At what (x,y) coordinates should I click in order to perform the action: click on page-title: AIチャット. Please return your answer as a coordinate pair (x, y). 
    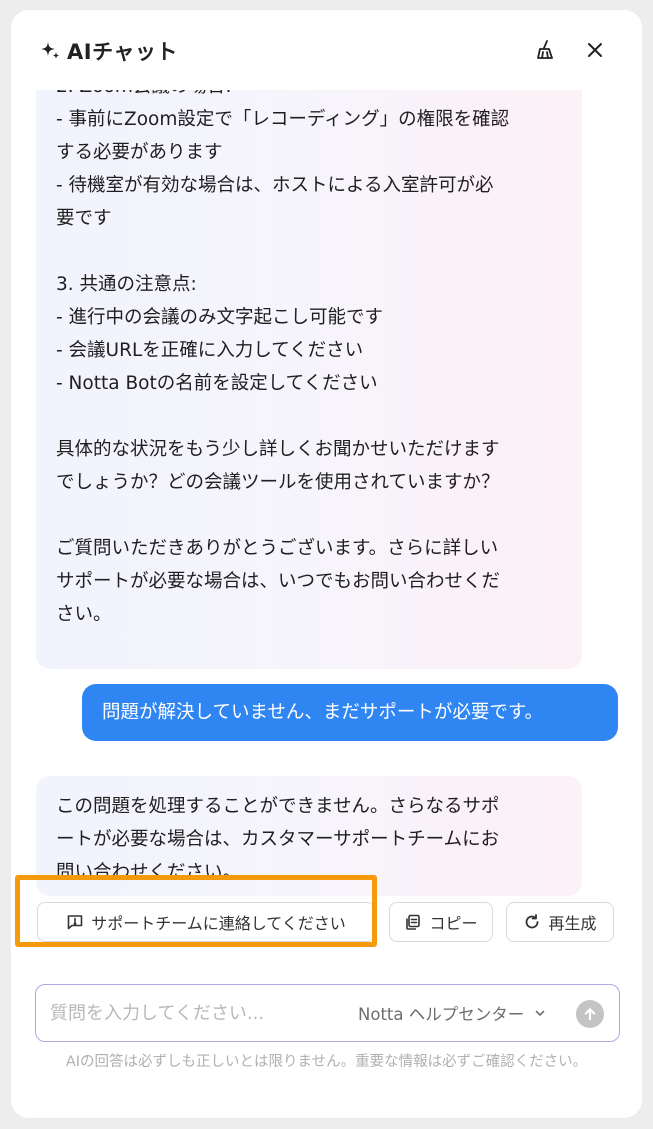
    Looking at the image, I should click on (122, 52).